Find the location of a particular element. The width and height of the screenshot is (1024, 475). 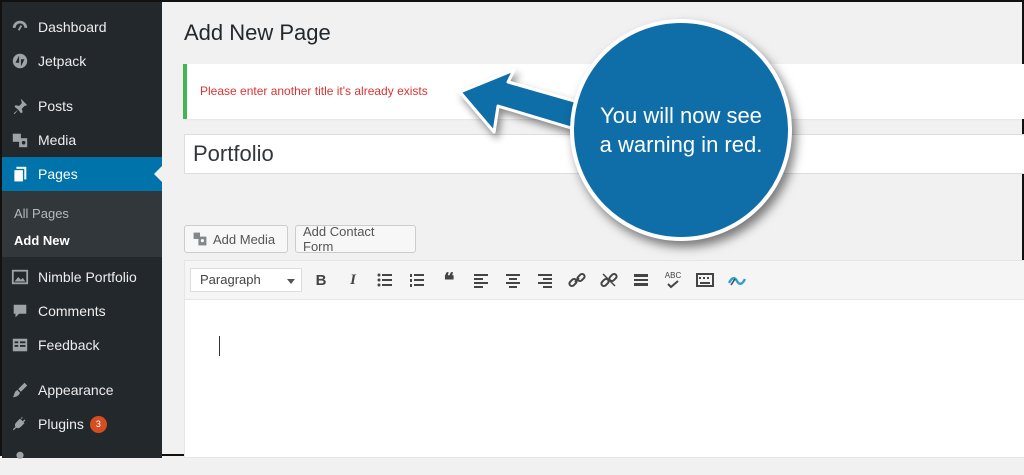

add-media-button: Add Media is located at coordinates (236, 239).